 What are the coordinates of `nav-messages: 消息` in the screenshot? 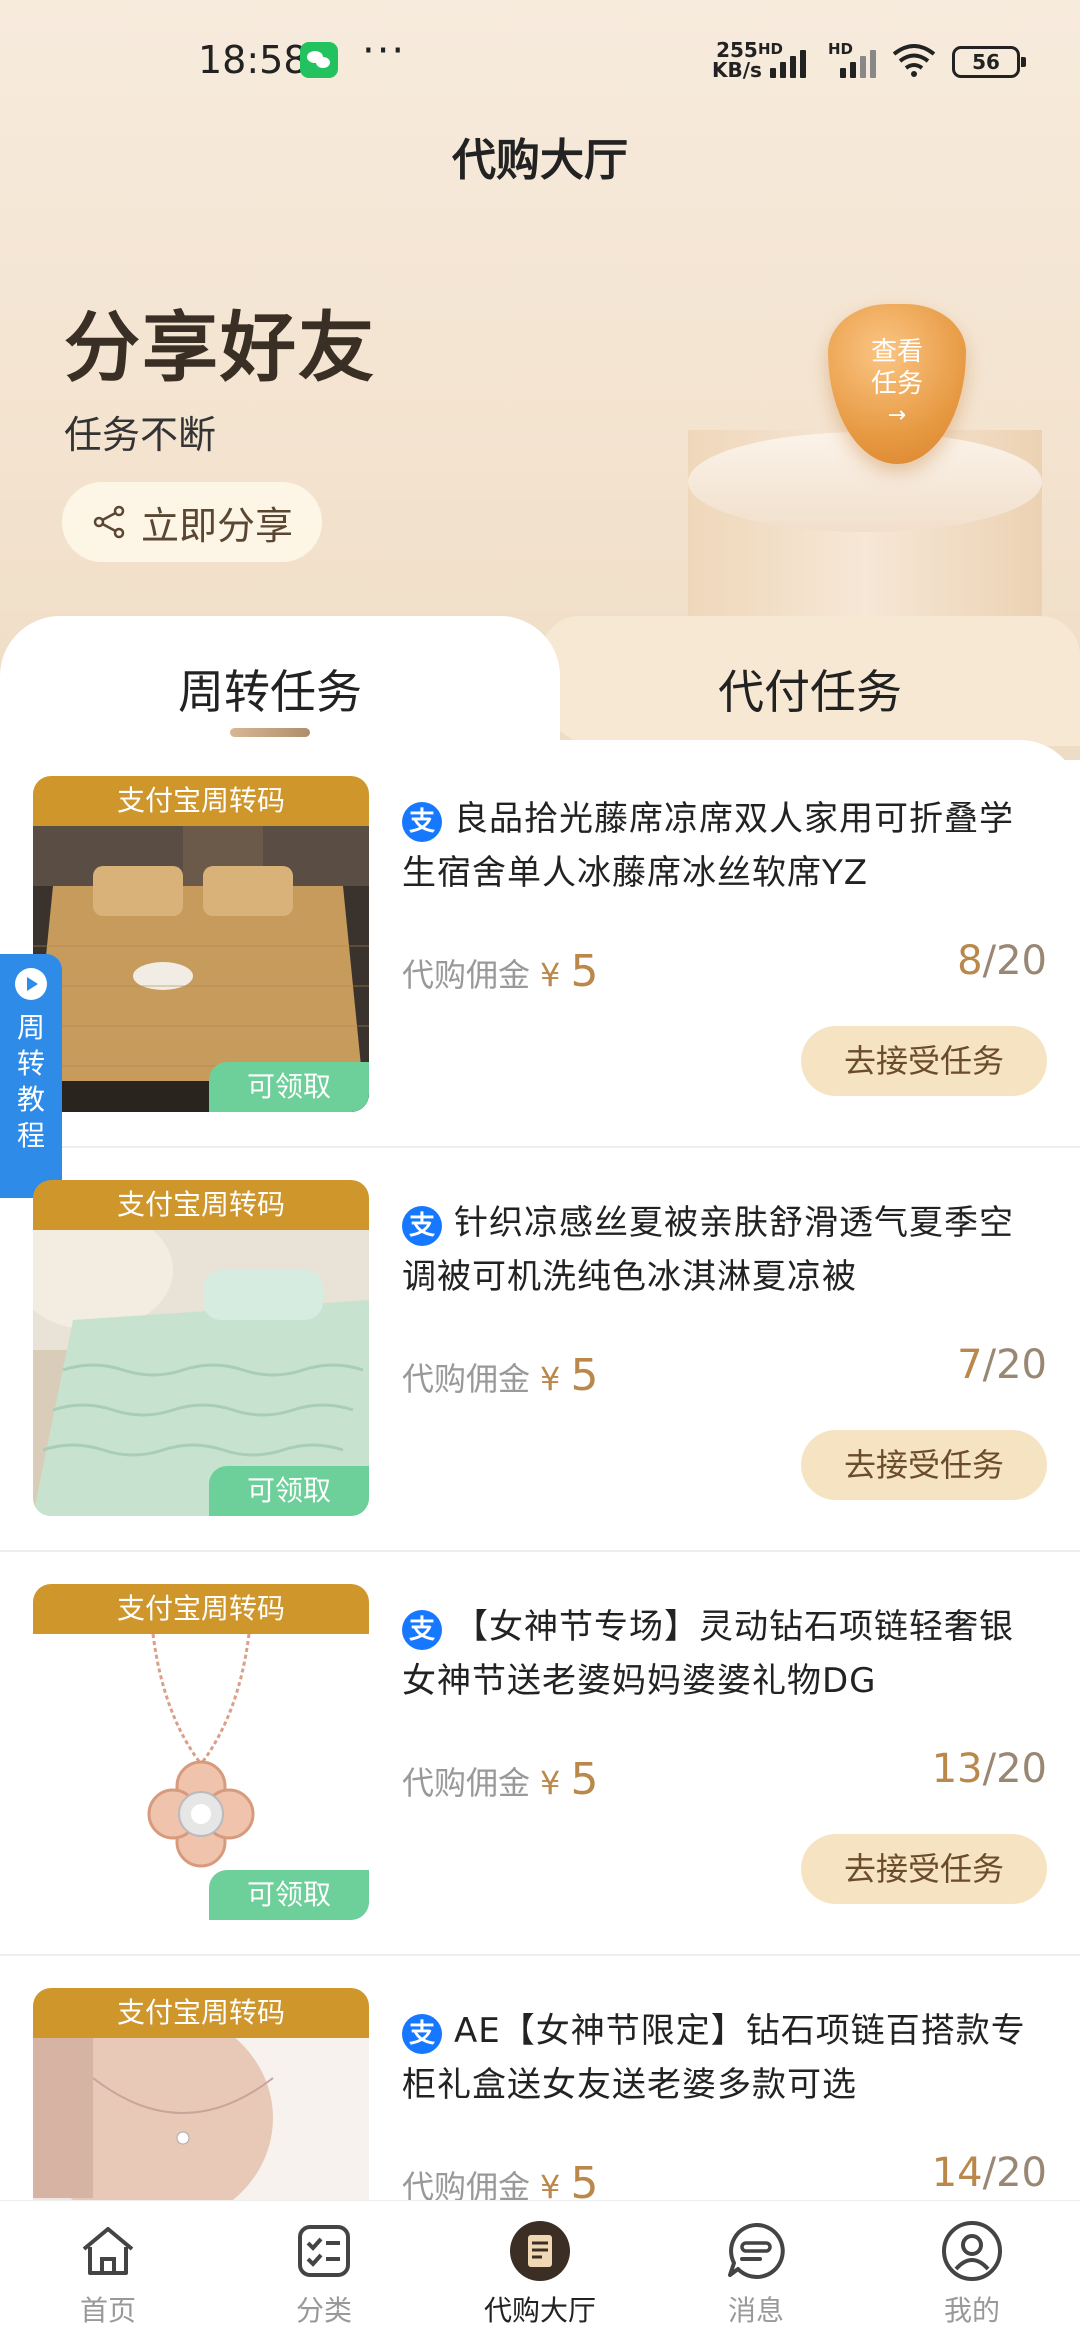 It's located at (756, 2270).